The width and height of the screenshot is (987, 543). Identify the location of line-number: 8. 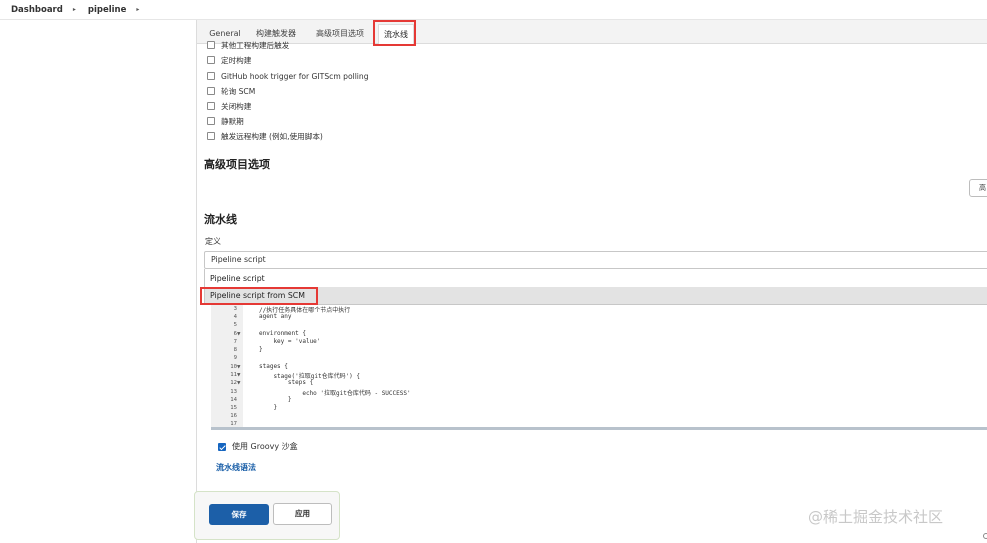
(235, 350).